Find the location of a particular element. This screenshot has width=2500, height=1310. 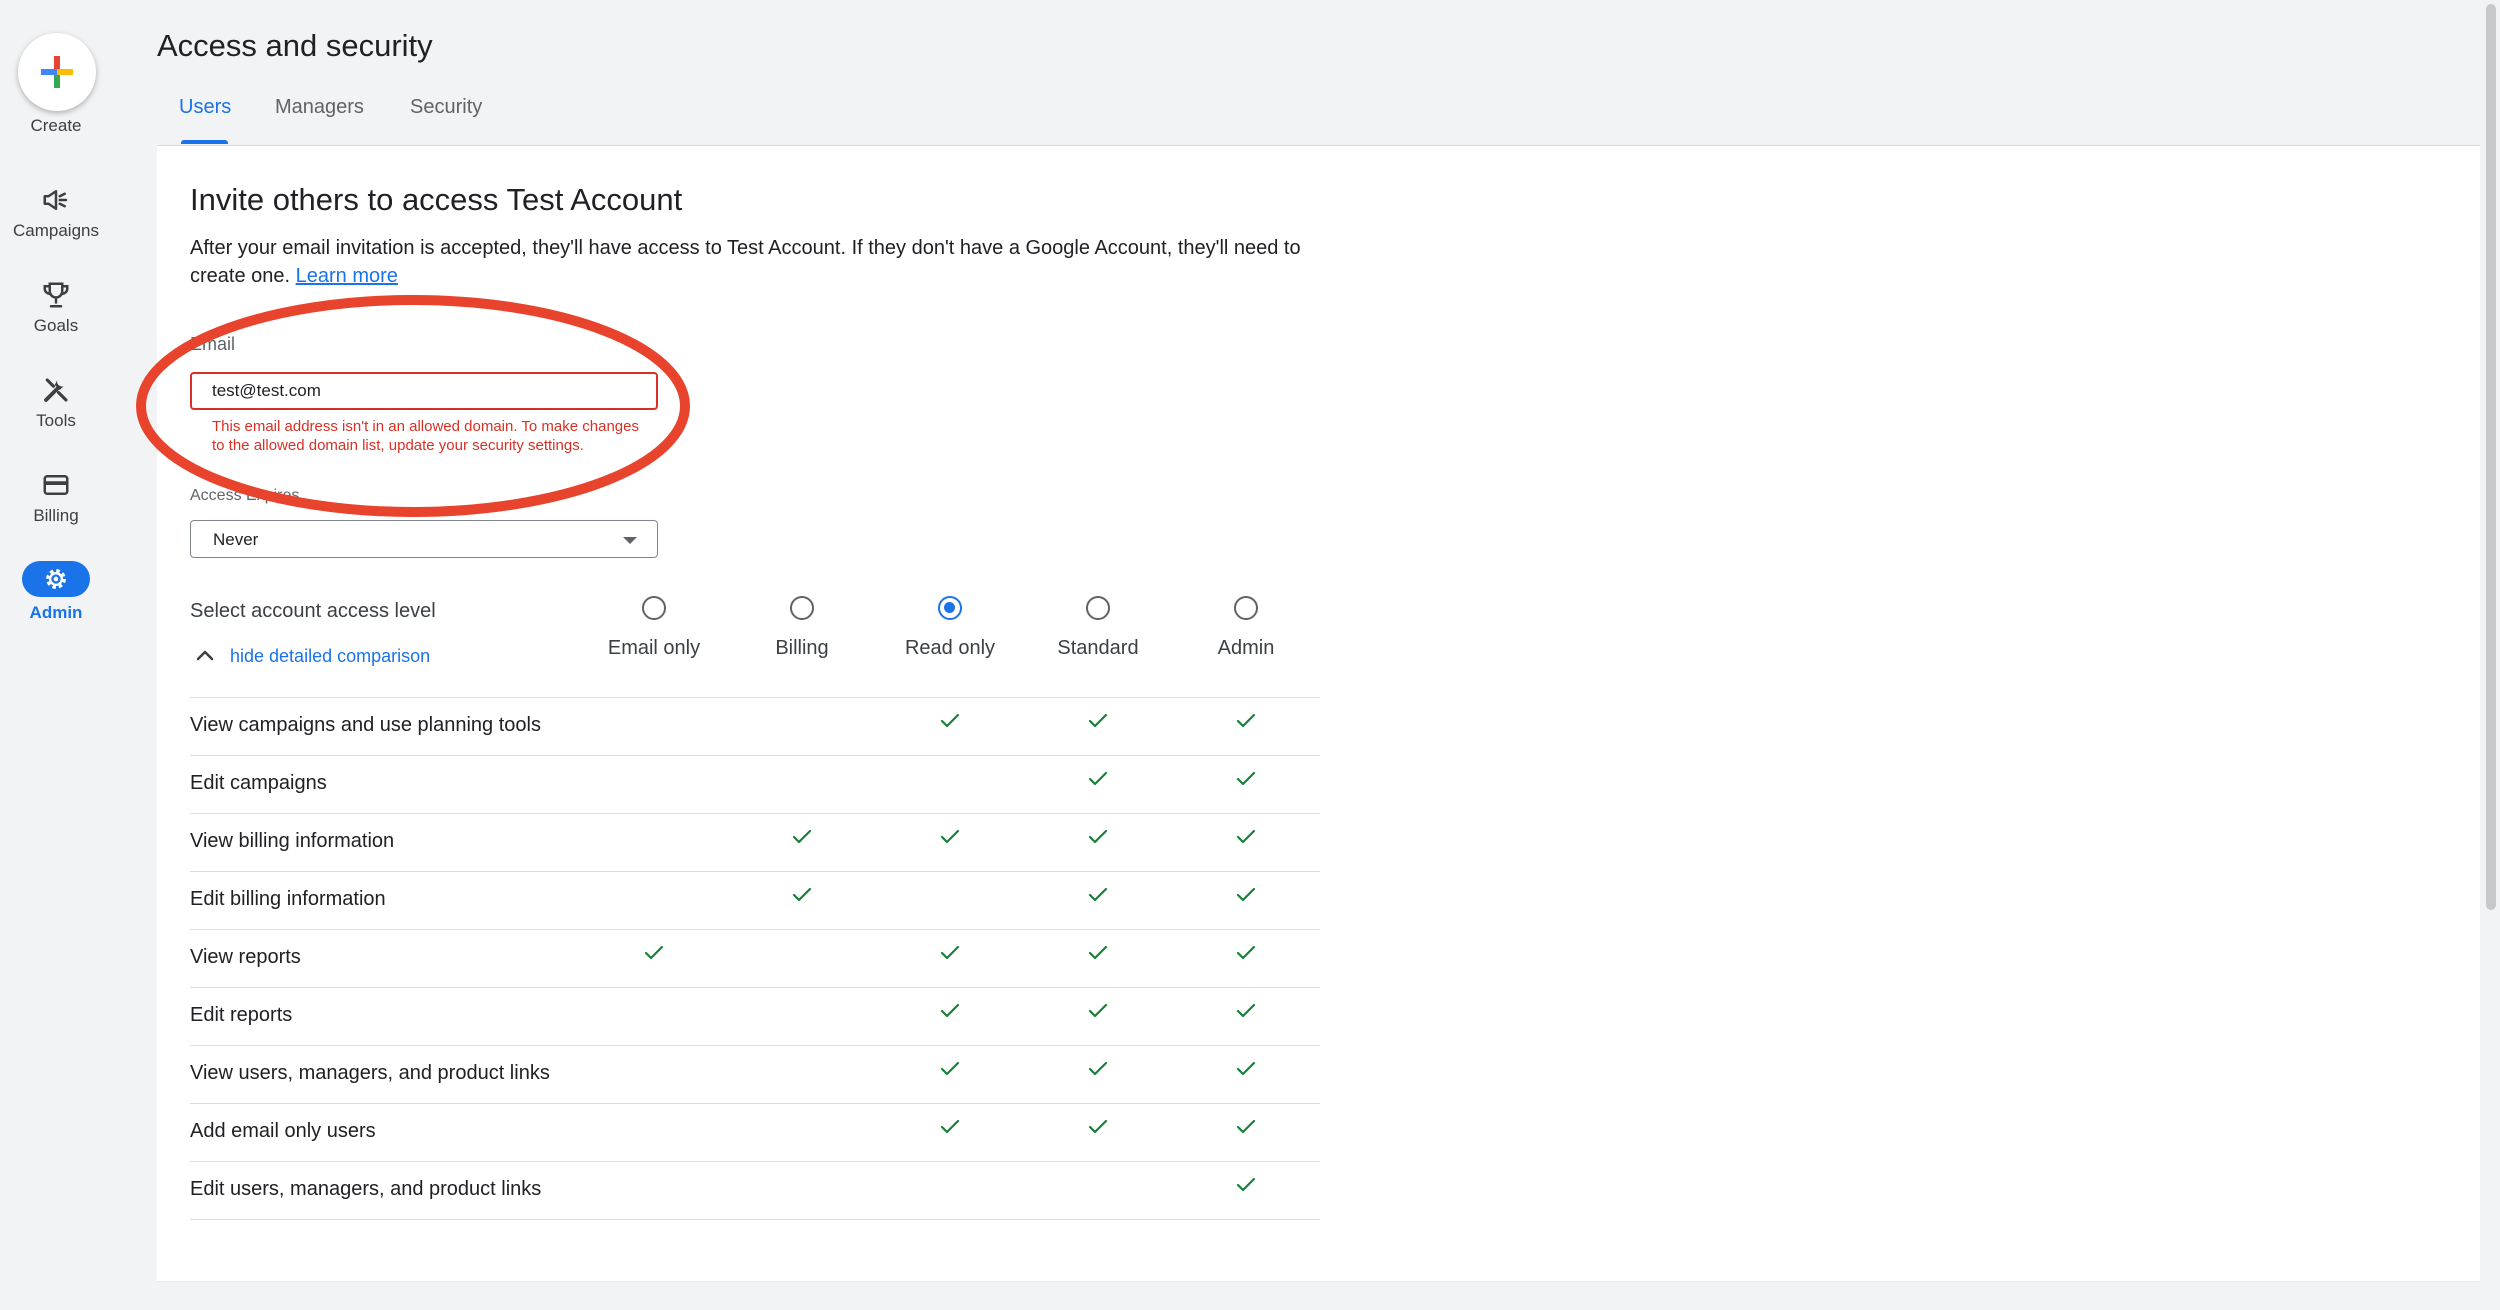

permission-row: View reports is located at coordinates (755, 958).